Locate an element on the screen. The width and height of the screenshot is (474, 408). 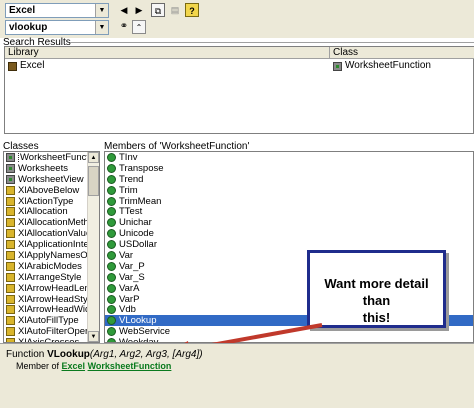
class-list-item: XlAboveBelow is located at coordinates (51, 190).